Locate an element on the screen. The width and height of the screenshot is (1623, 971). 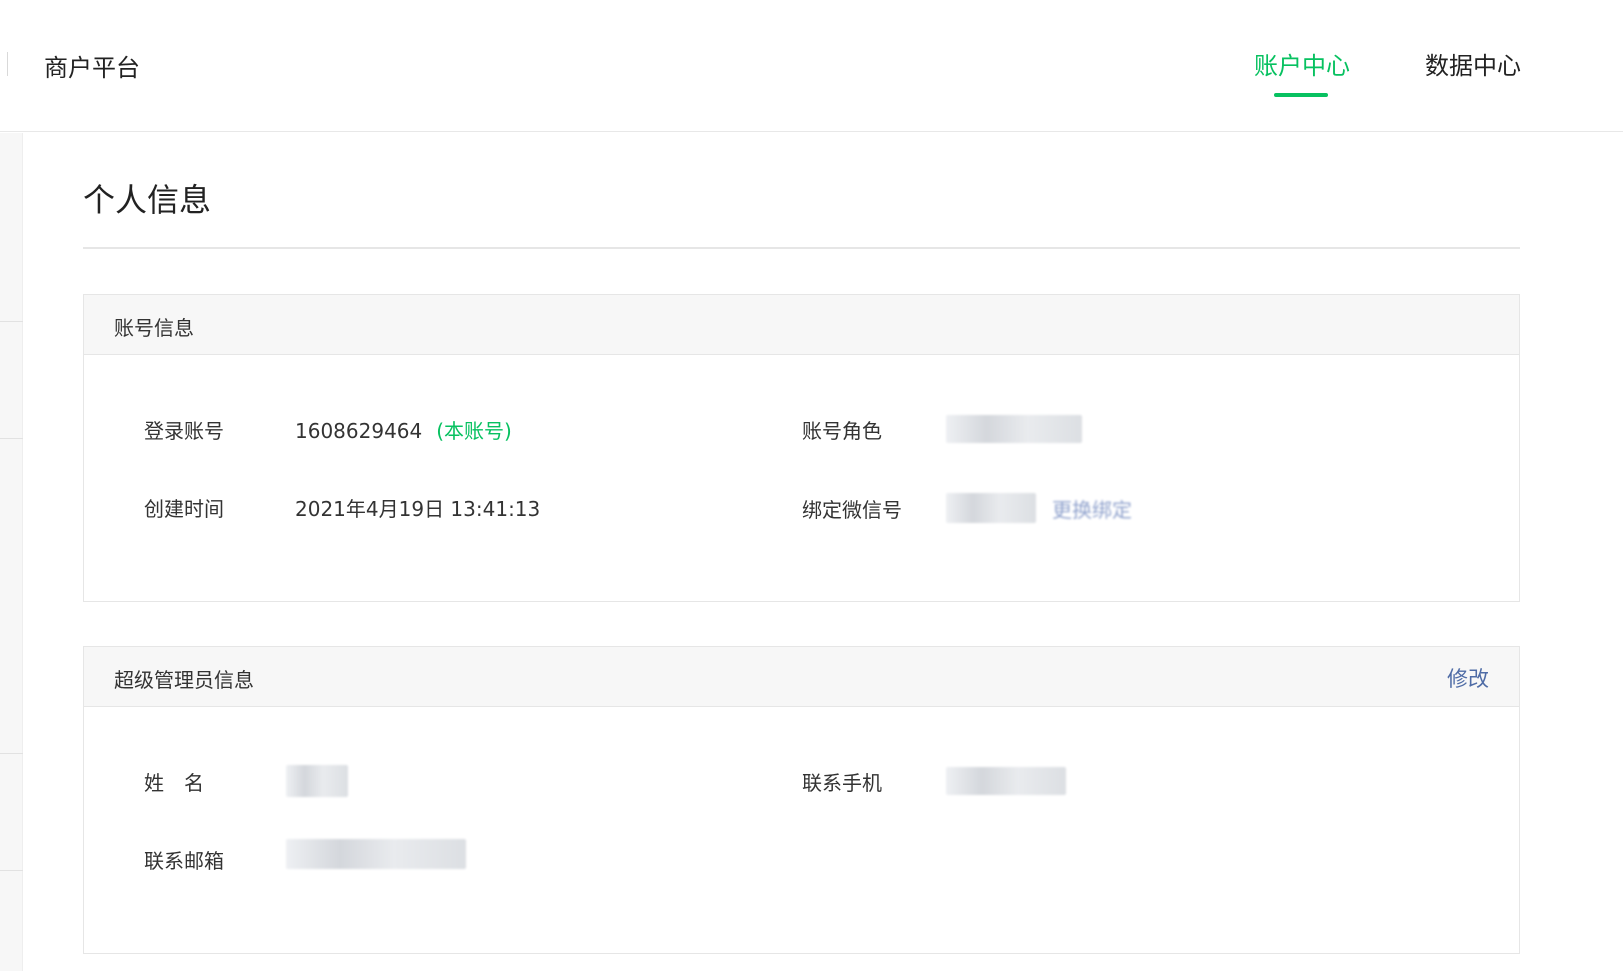
change-binding-link: 更换绑定 is located at coordinates (1092, 508).